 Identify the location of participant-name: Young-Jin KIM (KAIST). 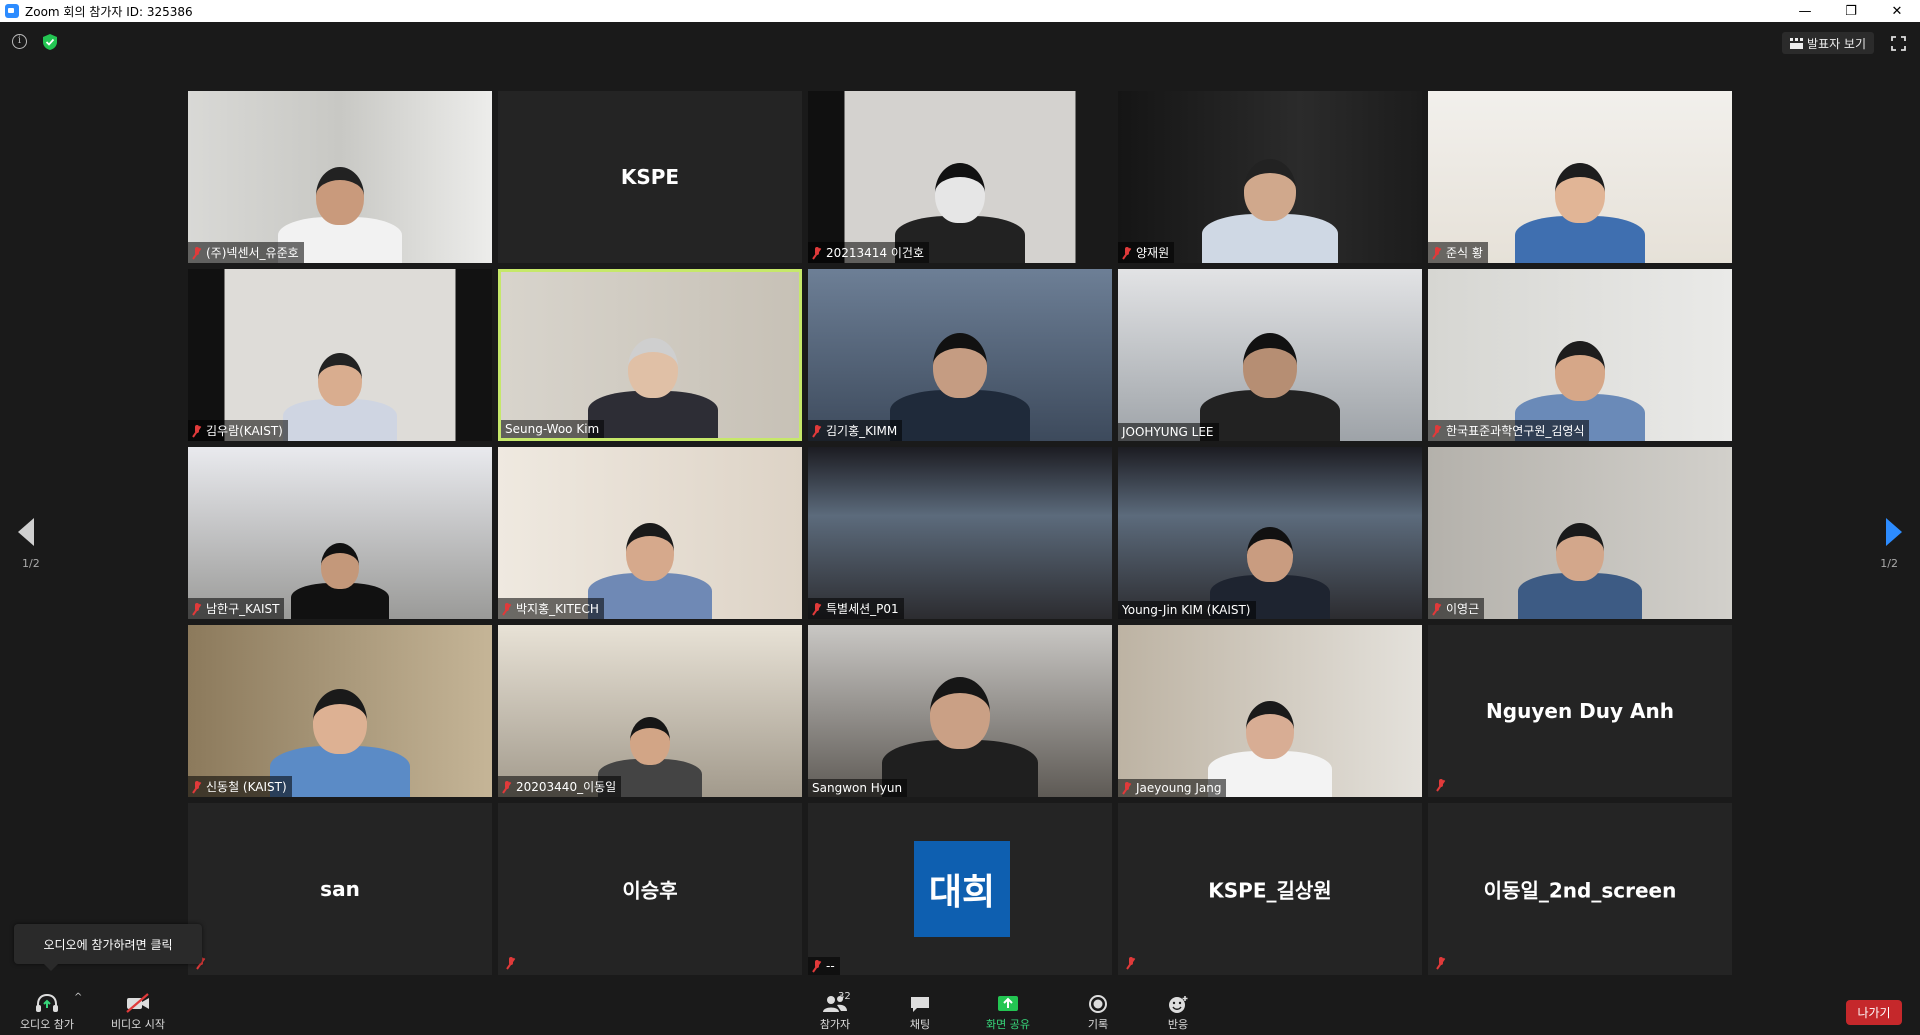
(1186, 610).